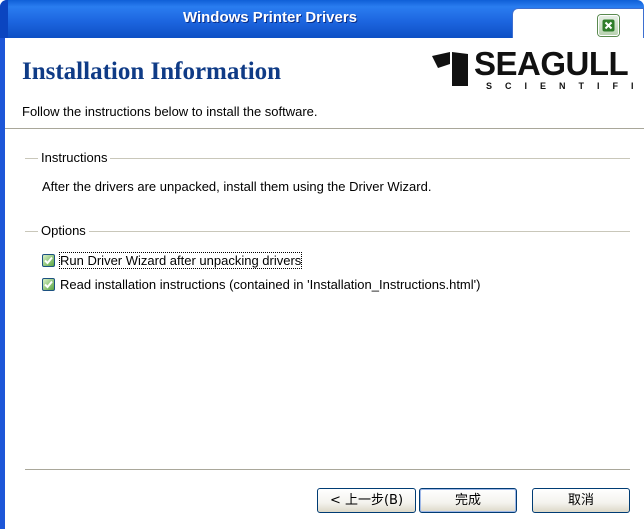 Image resolution: width=644 pixels, height=529 pixels. What do you see at coordinates (327, 231) in the screenshot?
I see `options-group-line` at bounding box center [327, 231].